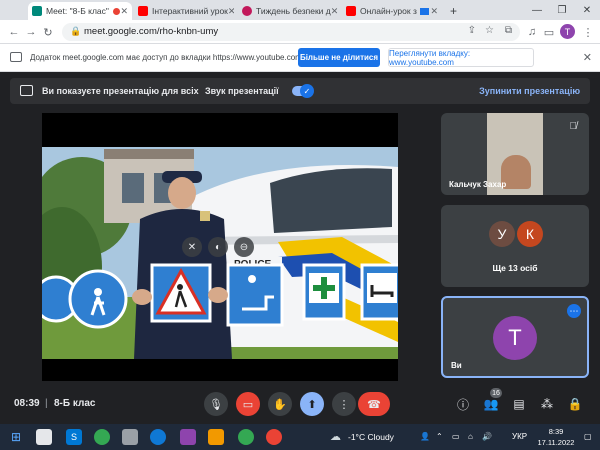  Describe the element at coordinates (274, 437) in the screenshot. I see `chrome-profile-icon` at that location.